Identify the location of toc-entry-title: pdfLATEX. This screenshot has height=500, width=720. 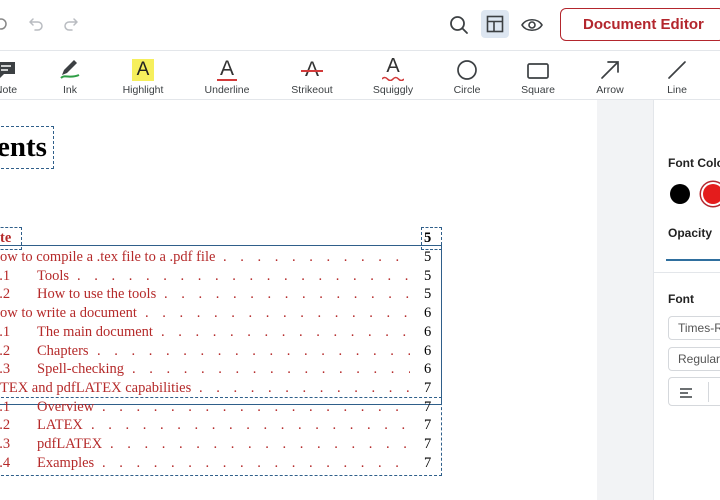
(70, 444).